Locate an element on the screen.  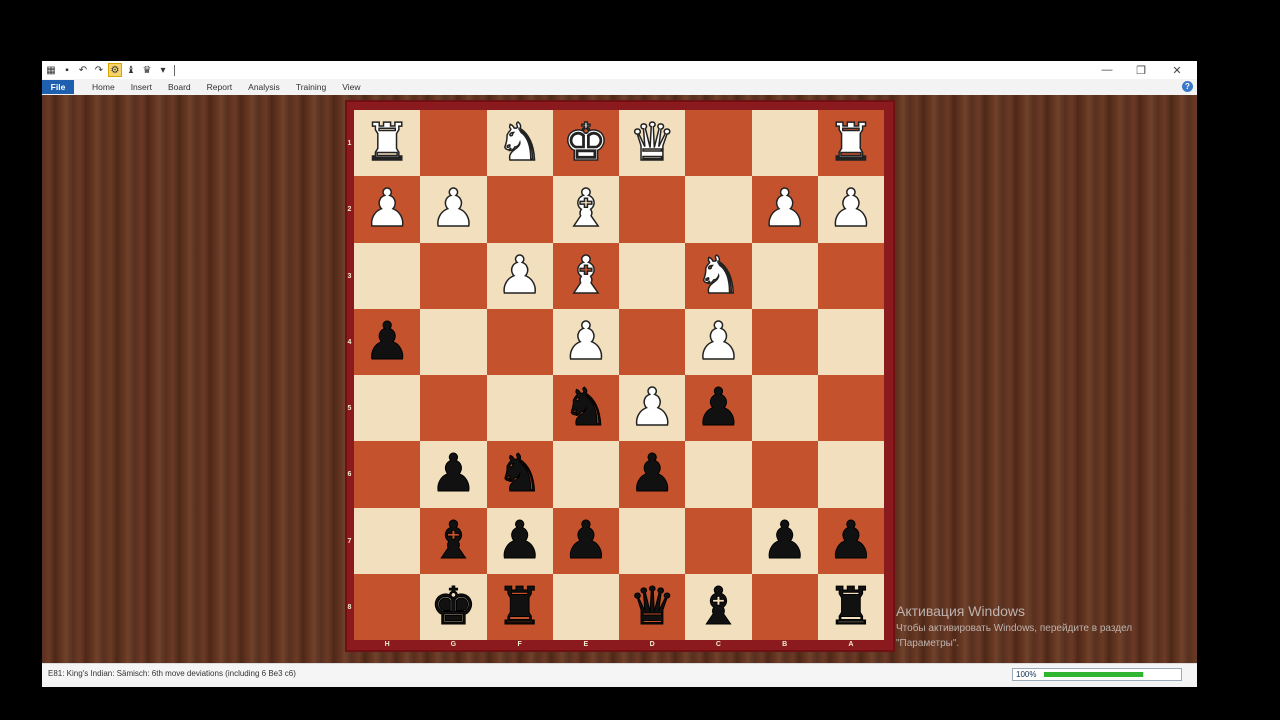
black-queen-icon: ♛ is located at coordinates (652, 606).